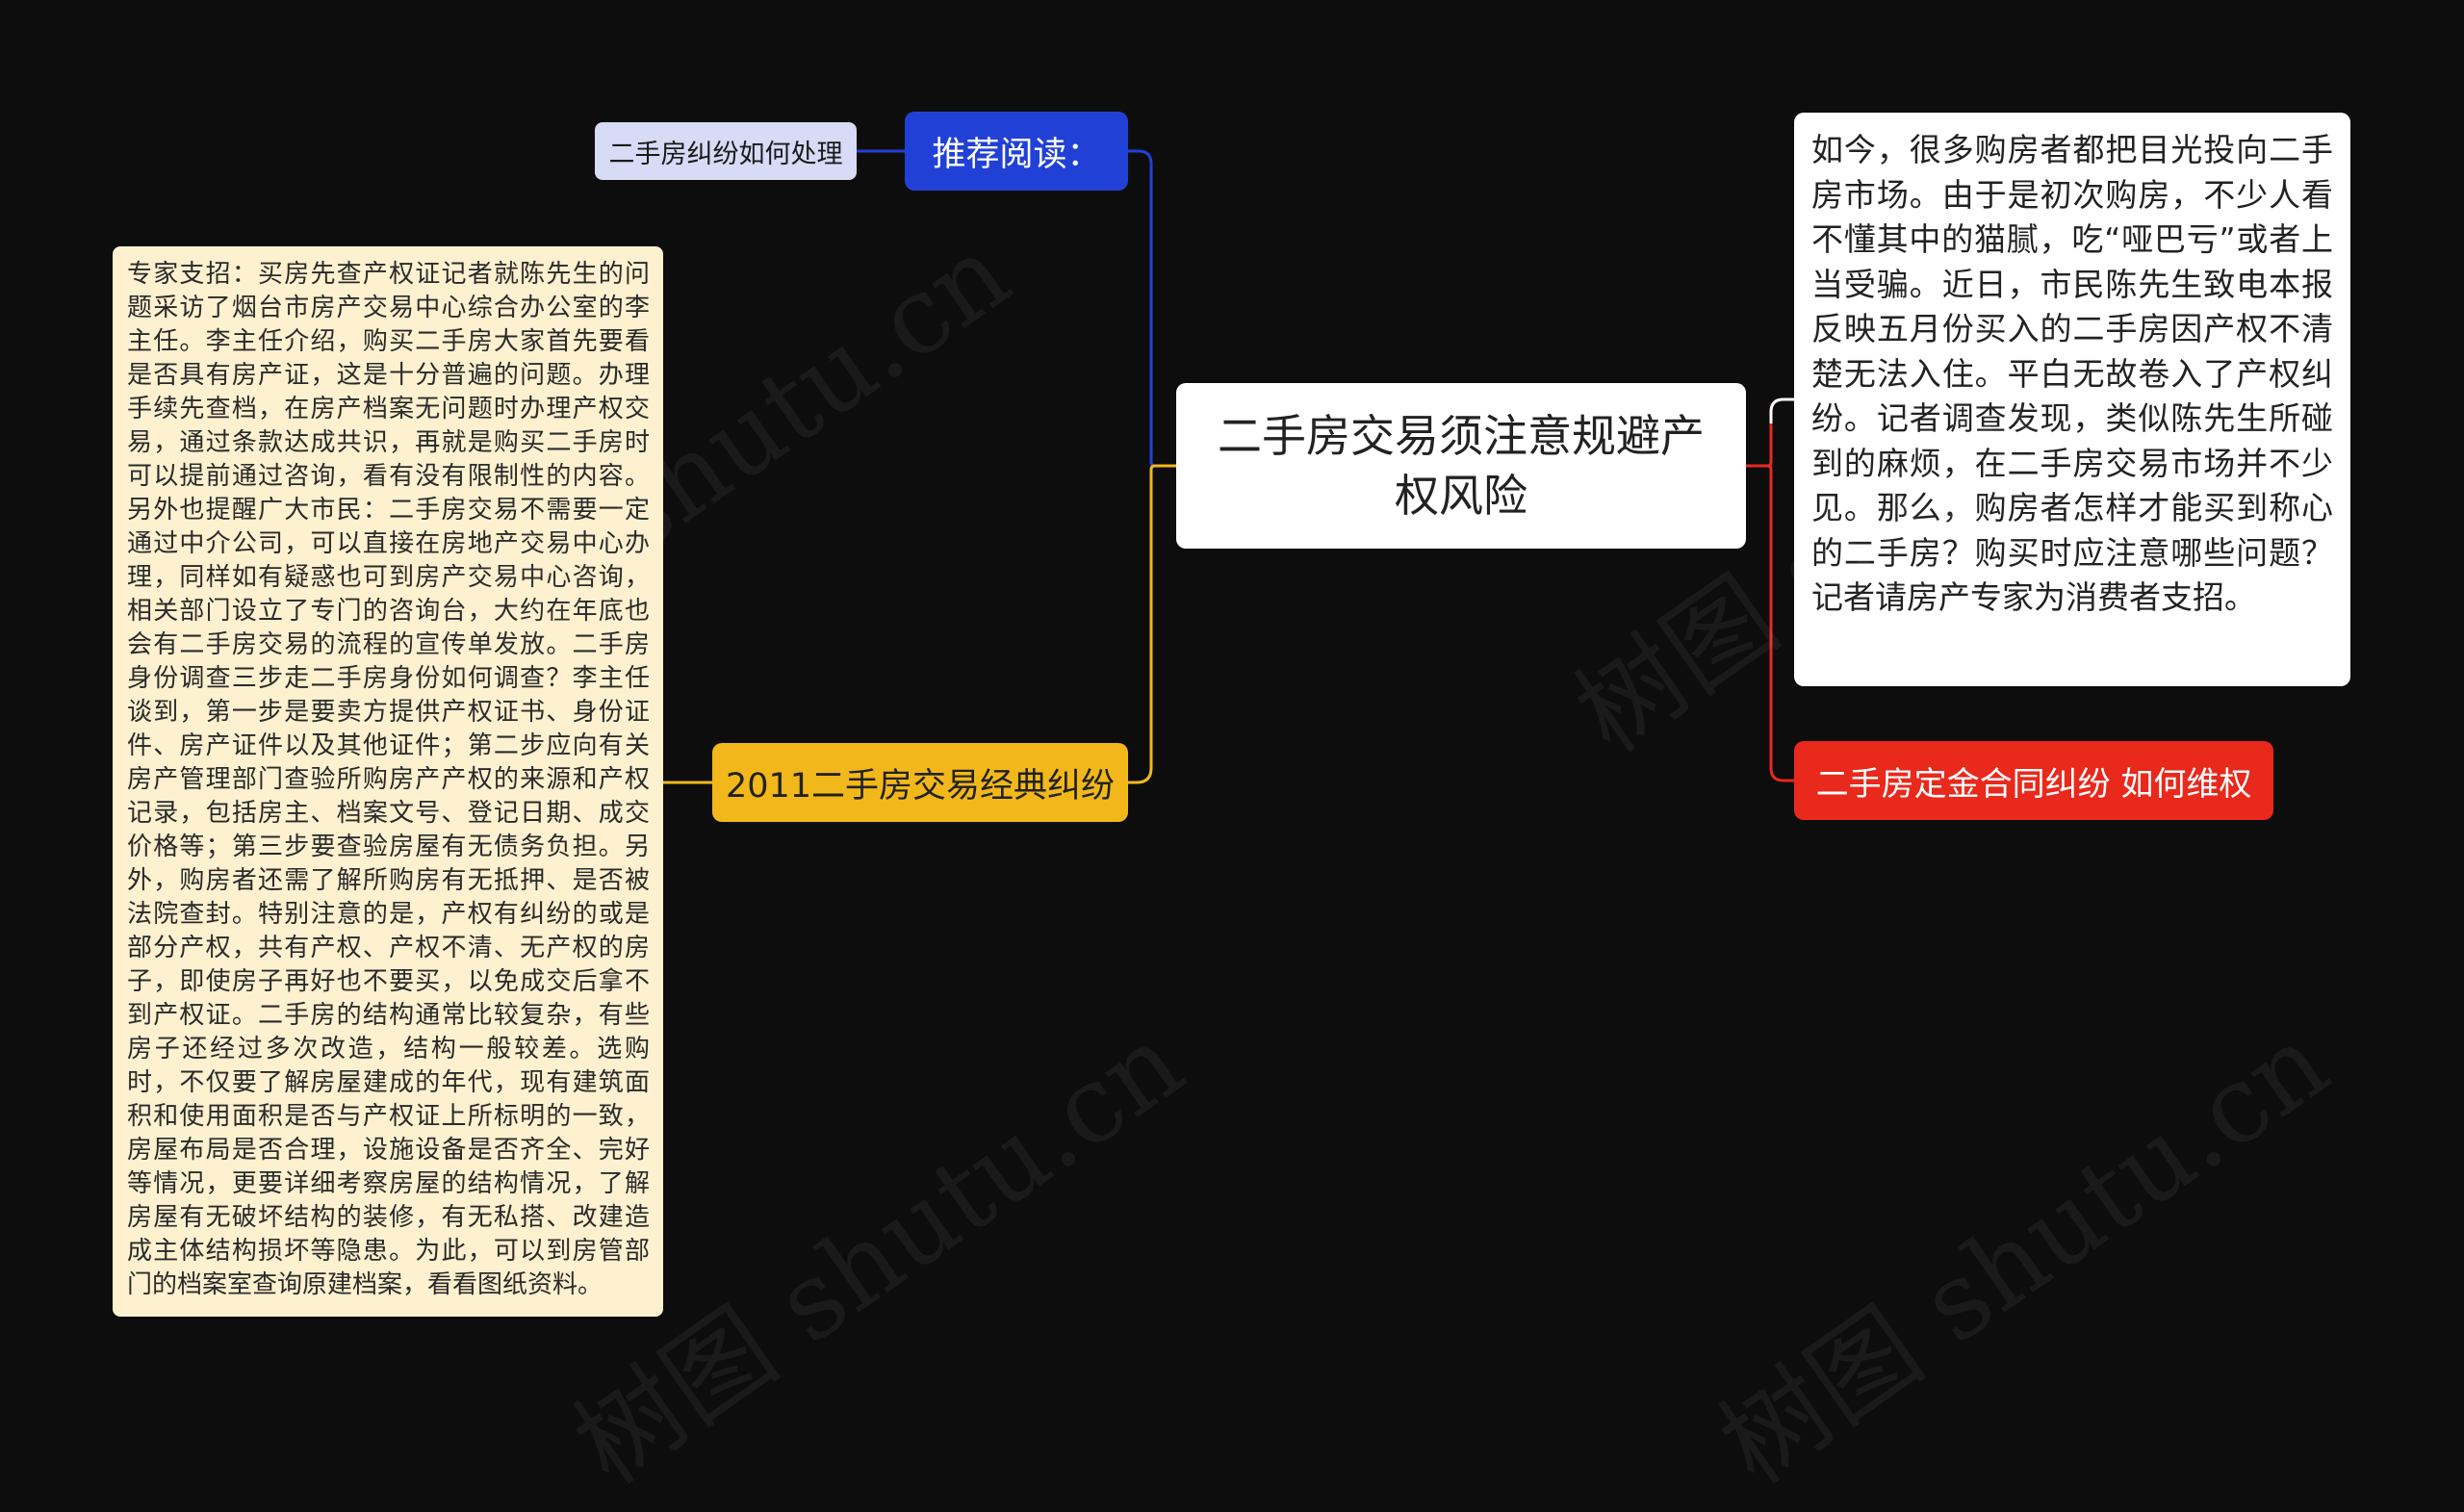  Describe the element at coordinates (920, 786) in the screenshot. I see `classic-label: 2011二手房交易经典纠纷` at that location.